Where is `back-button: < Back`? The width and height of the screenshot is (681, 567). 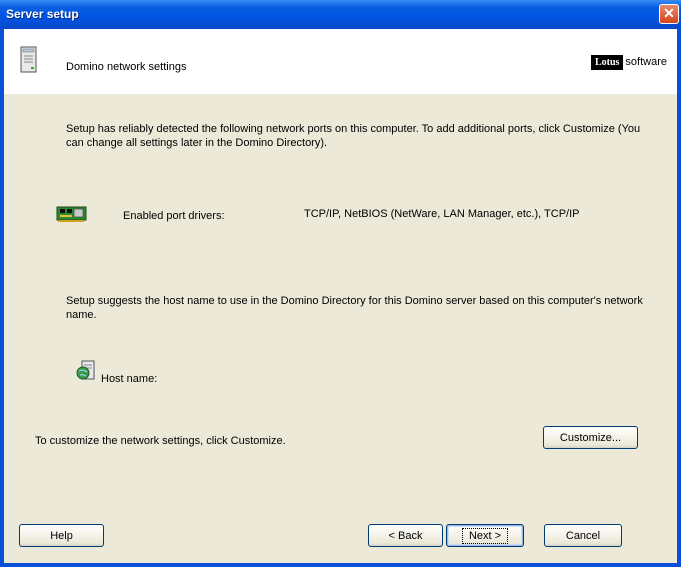 back-button: < Back is located at coordinates (405, 535).